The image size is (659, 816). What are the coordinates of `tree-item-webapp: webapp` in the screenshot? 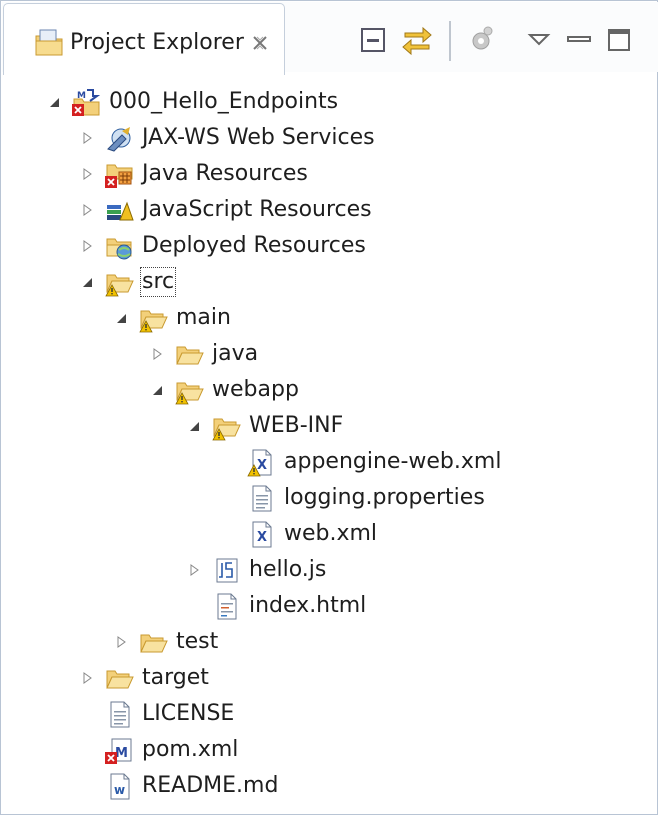 It's located at (223, 390).